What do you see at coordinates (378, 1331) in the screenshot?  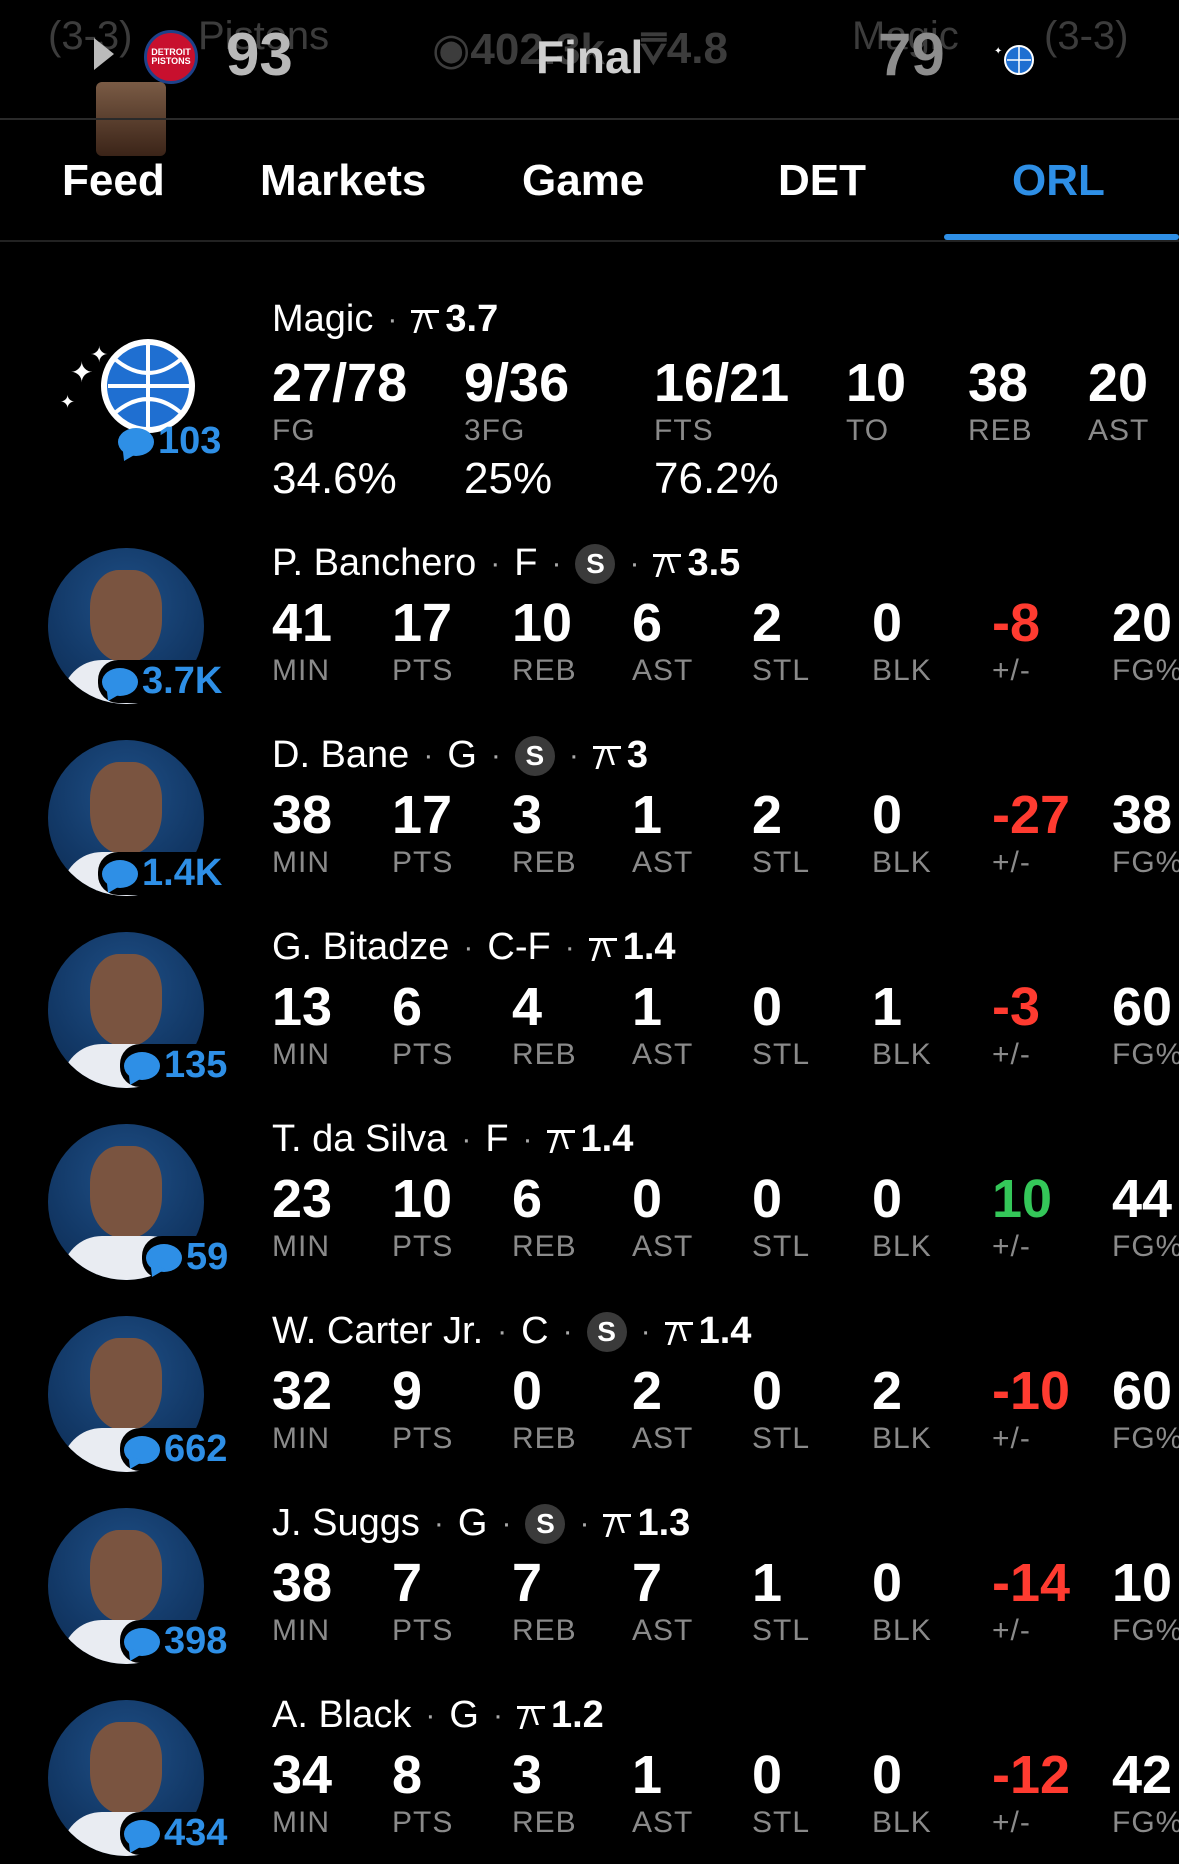 I see `player-name: W. Carter Jr.` at bounding box center [378, 1331].